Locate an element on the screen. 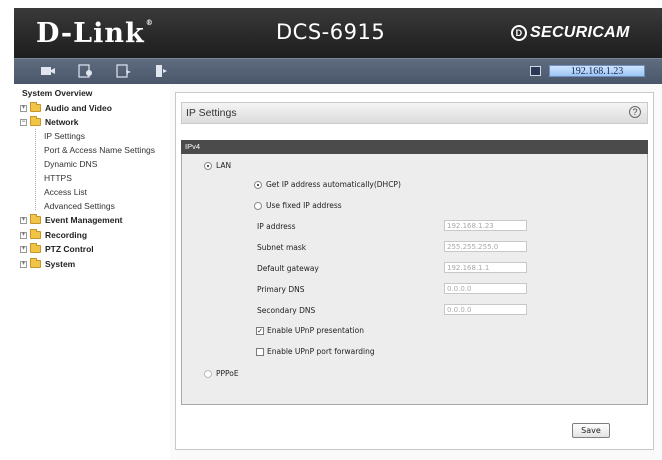  subnet-mask-input is located at coordinates (485, 246).